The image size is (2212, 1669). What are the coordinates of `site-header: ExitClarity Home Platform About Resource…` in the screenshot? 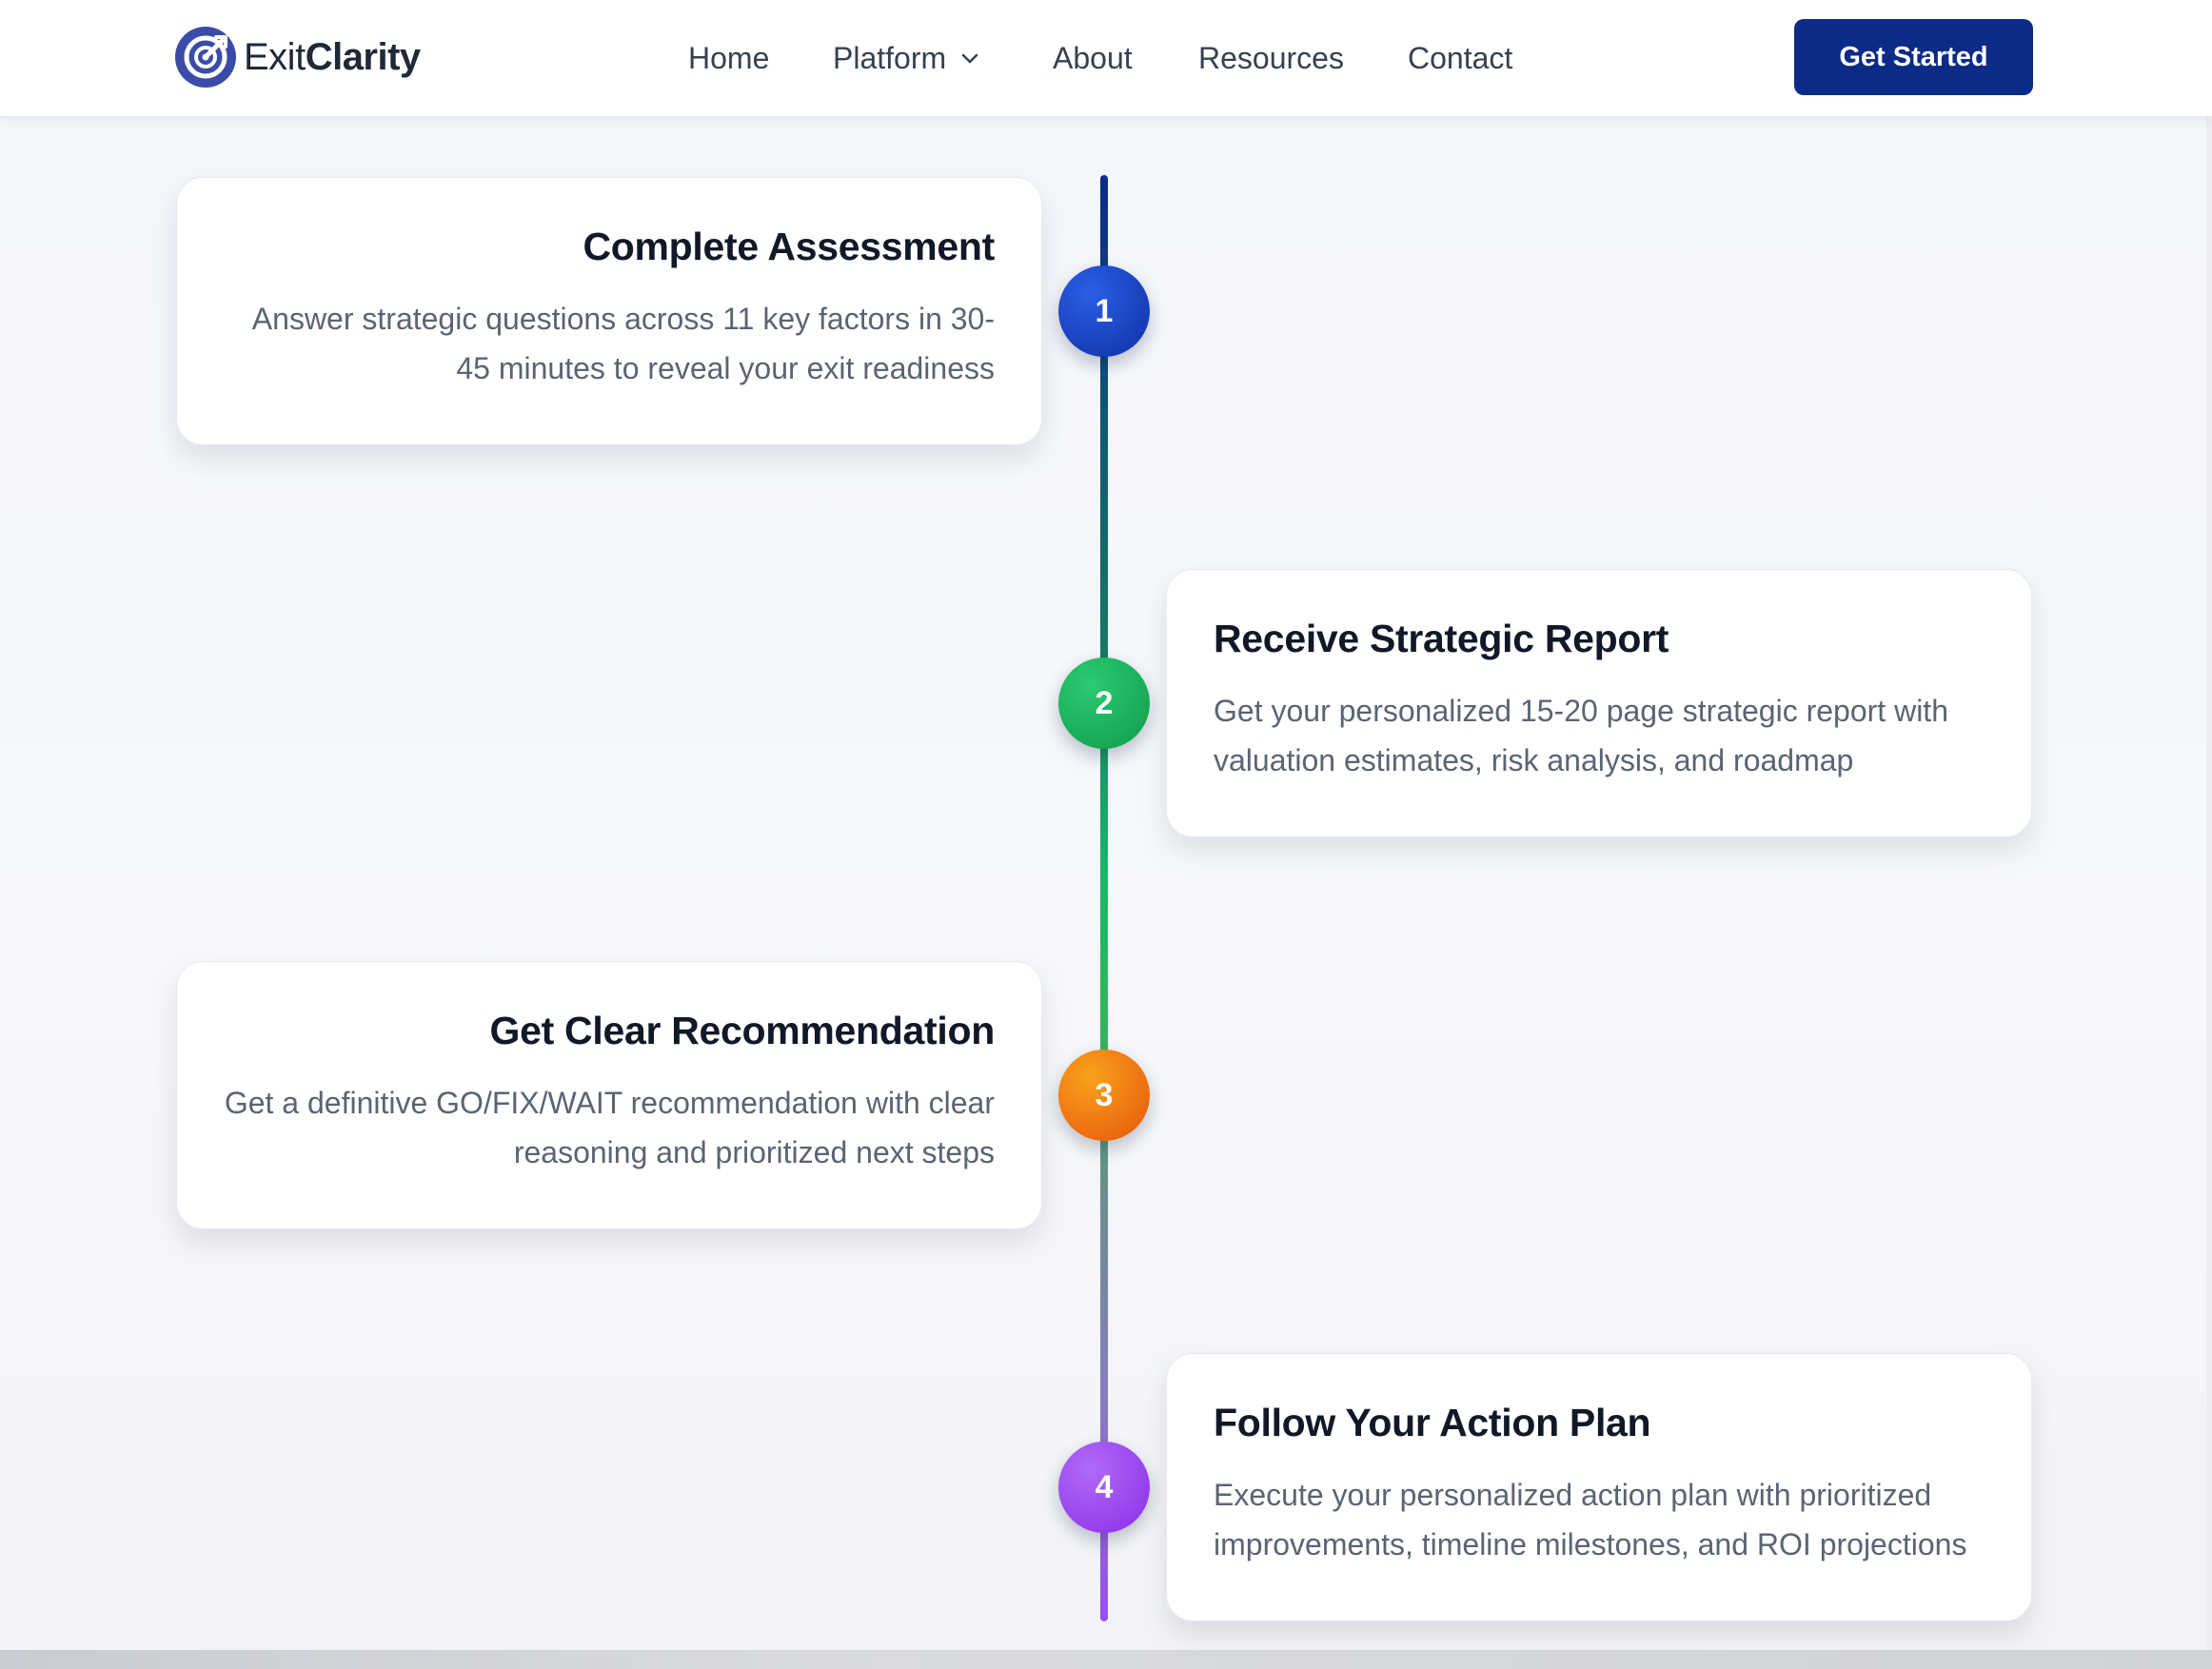 It's located at (1106, 58).